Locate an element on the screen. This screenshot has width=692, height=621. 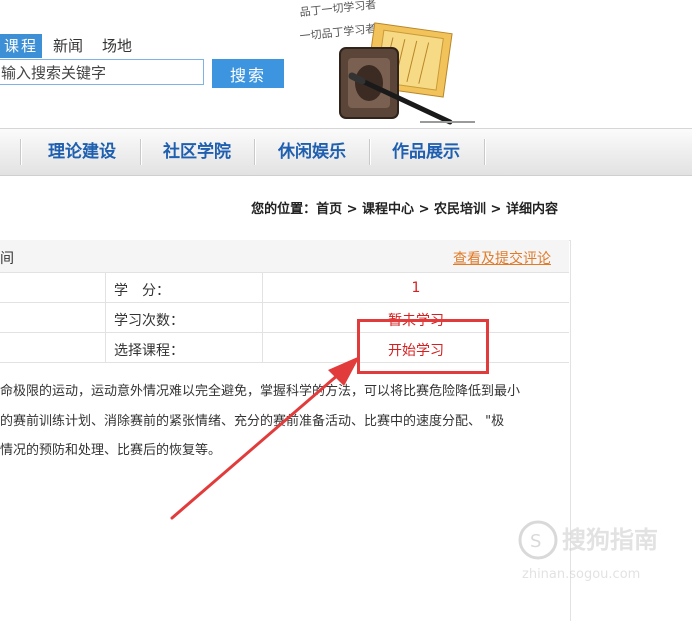
breadcrumb-home: 首页 is located at coordinates (329, 209).